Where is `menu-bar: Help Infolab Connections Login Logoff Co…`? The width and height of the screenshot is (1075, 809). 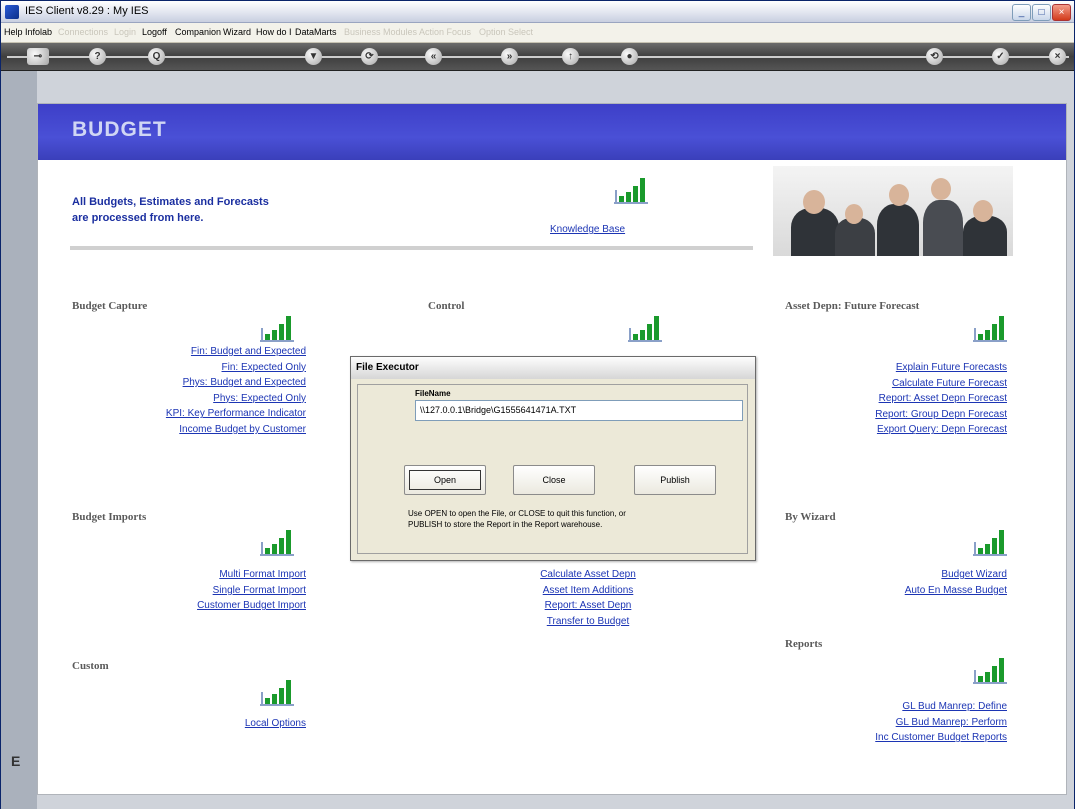
menu-bar: Help Infolab Connections Login Logoff Co… is located at coordinates (537, 33).